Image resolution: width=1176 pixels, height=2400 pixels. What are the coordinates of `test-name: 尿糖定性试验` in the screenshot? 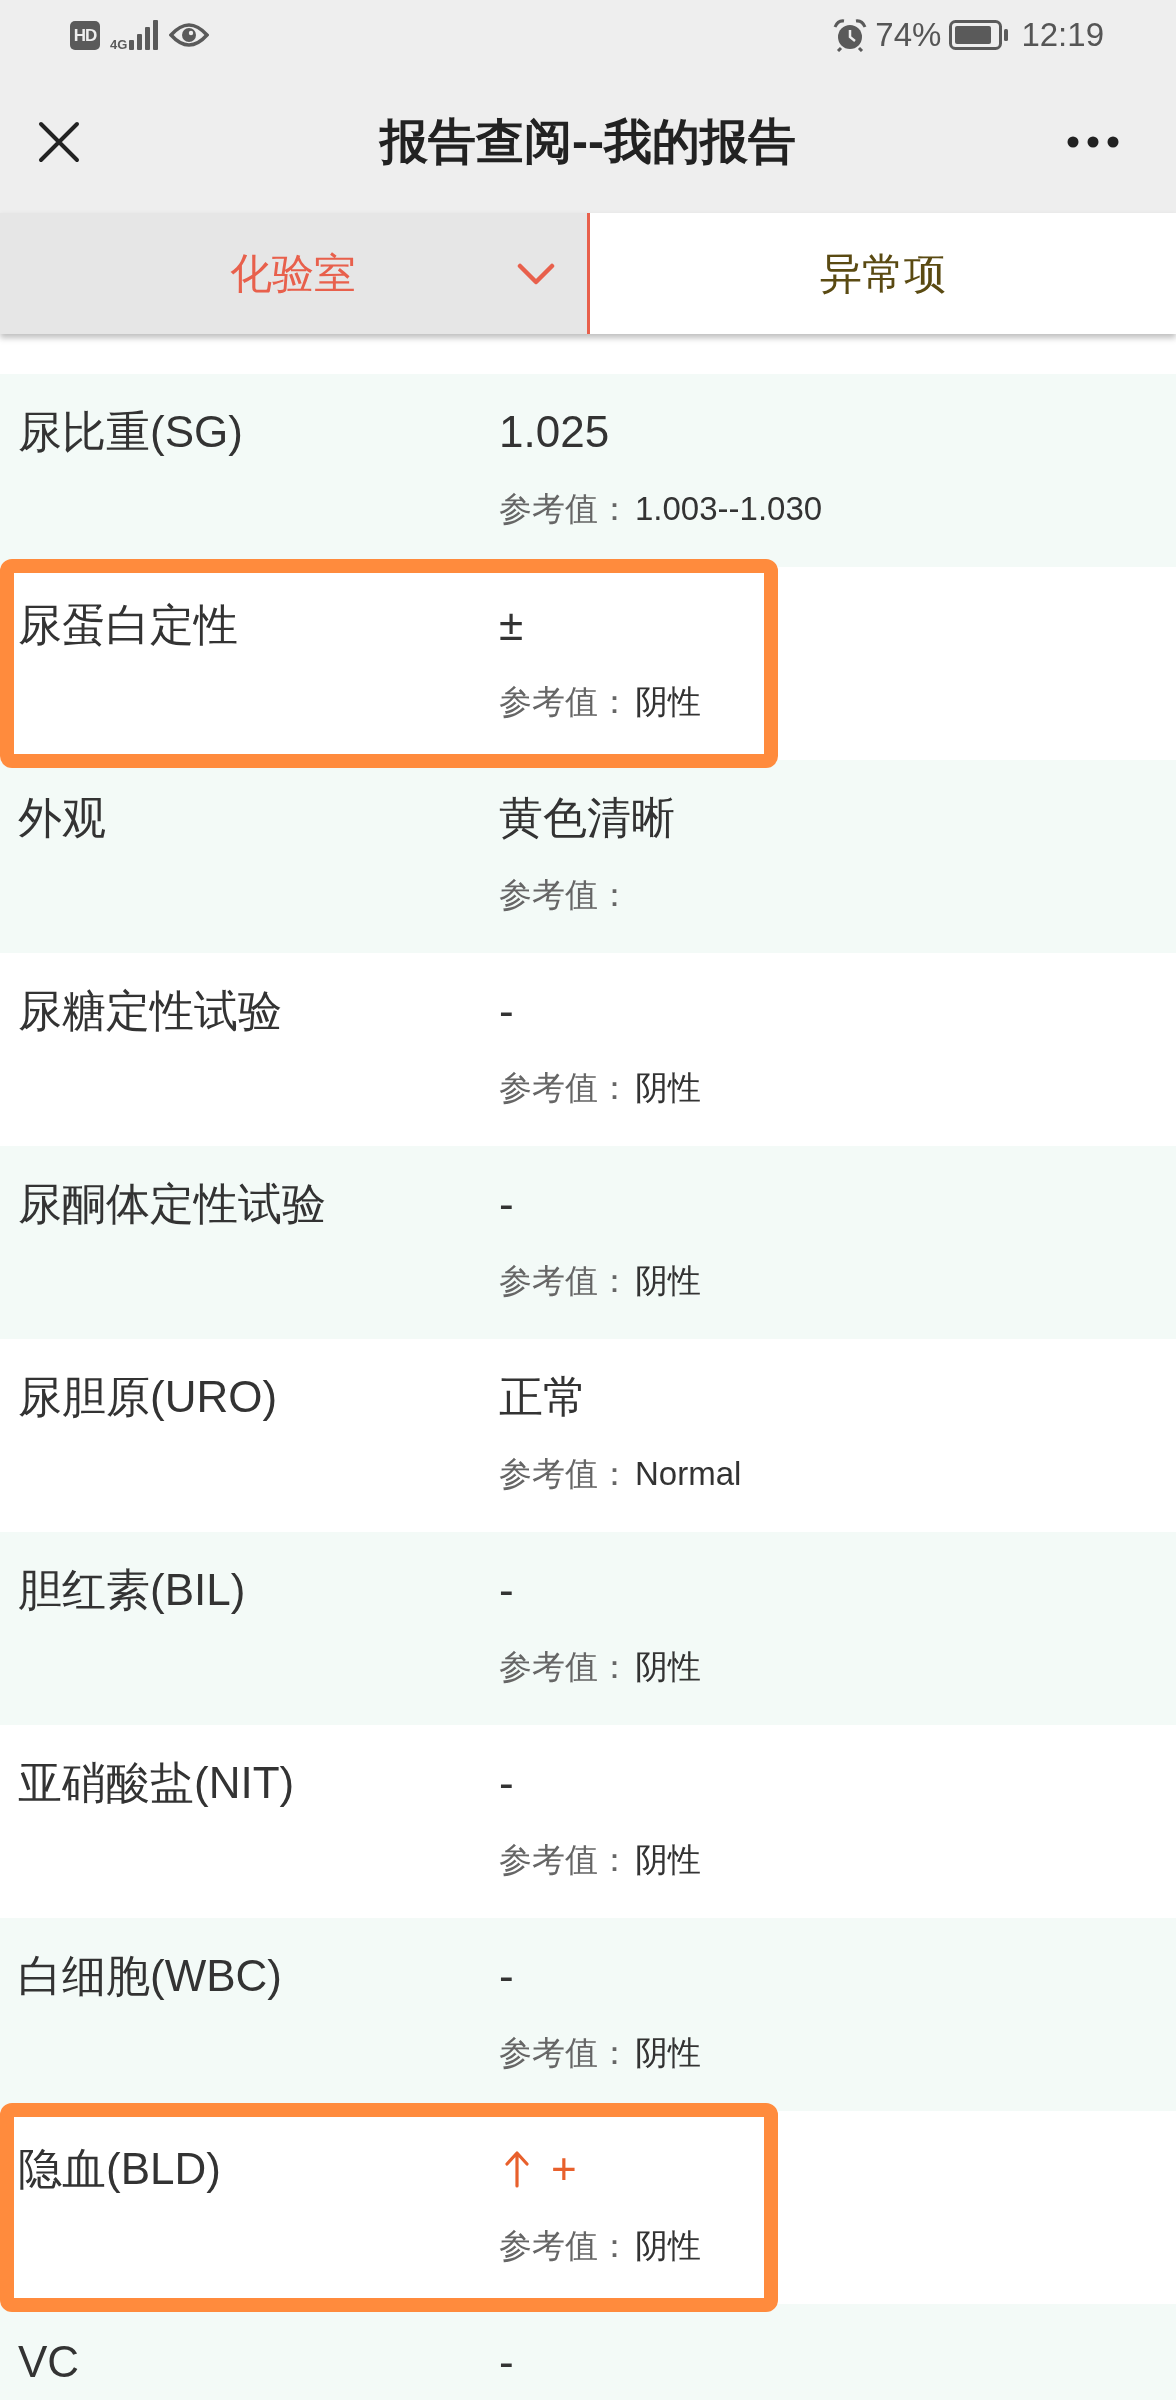 It's located at (150, 1011).